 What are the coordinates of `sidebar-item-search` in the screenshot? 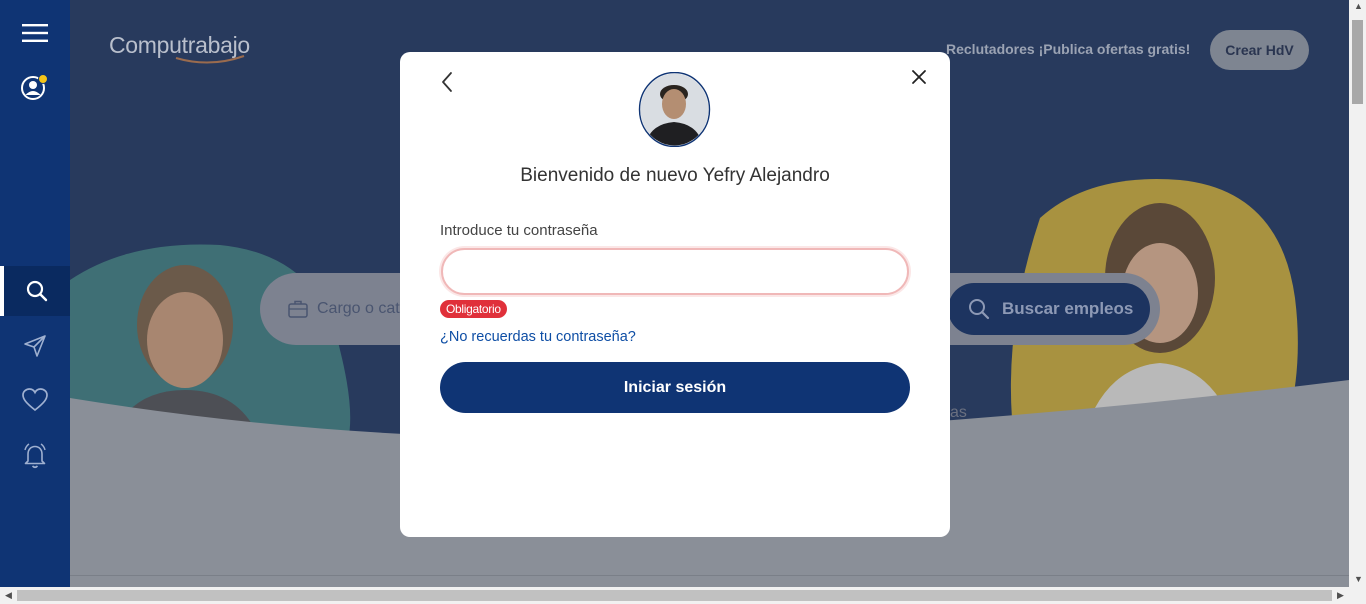 It's located at (35, 291).